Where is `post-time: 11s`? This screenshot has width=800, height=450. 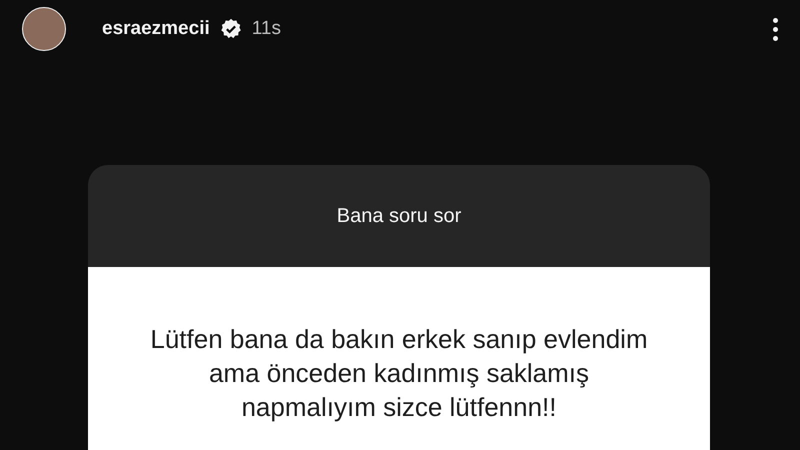
post-time: 11s is located at coordinates (266, 29).